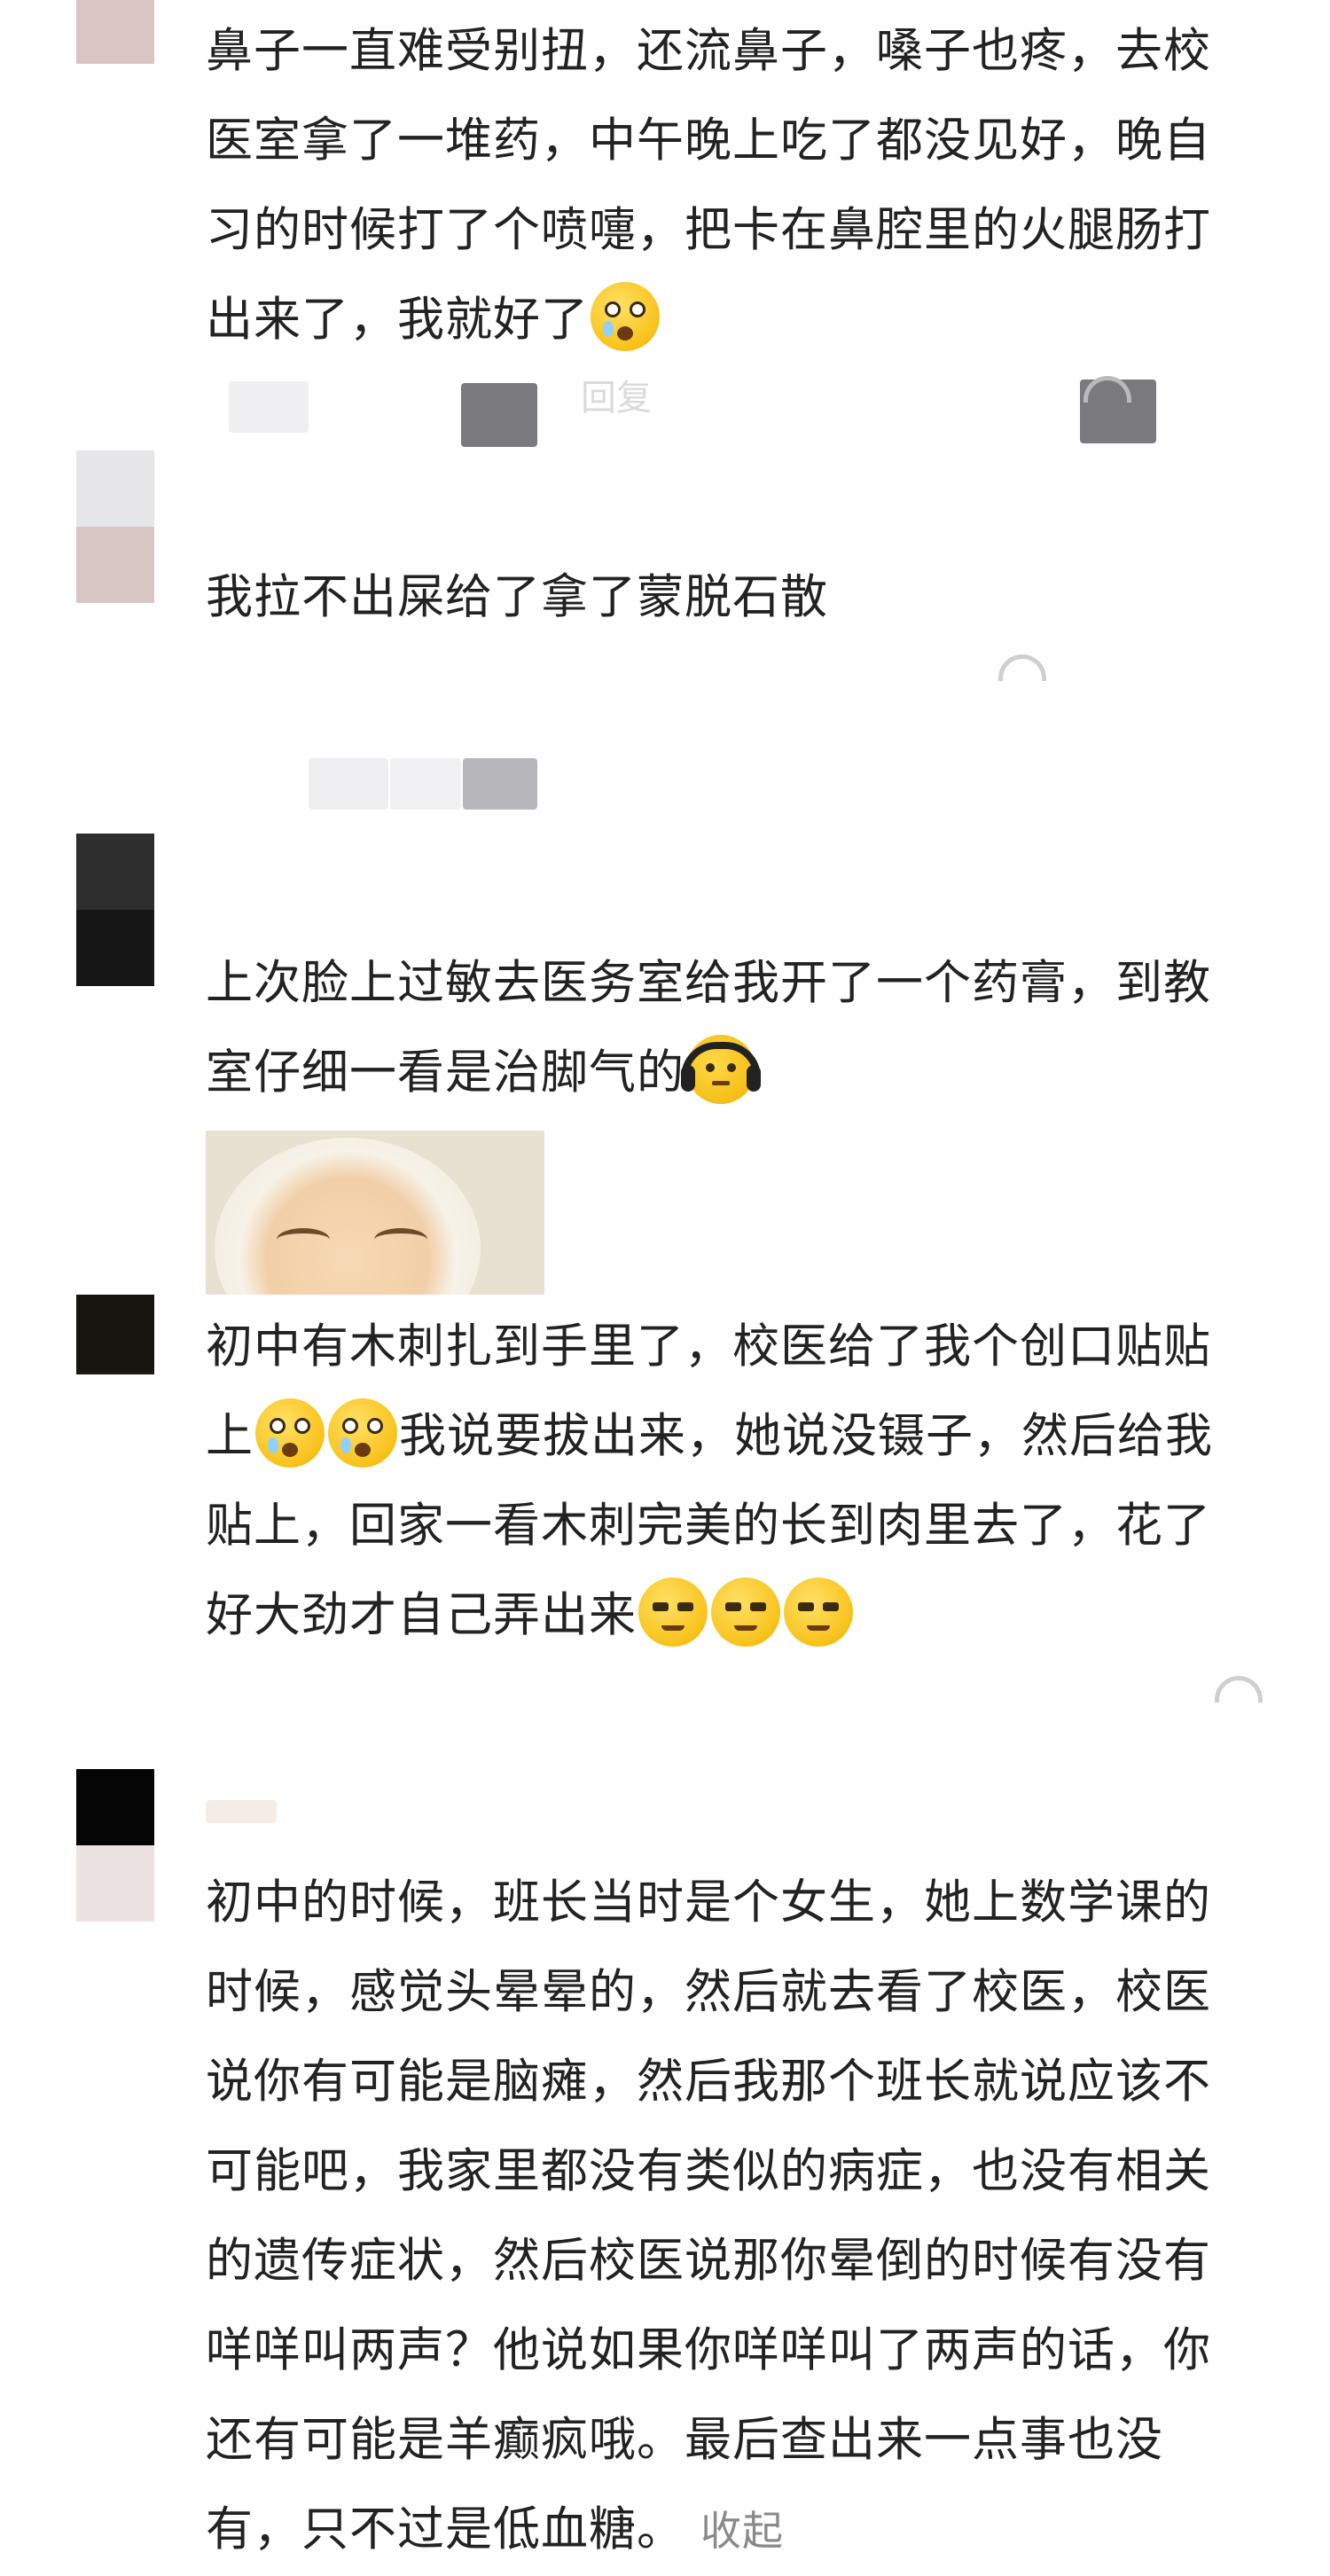  Describe the element at coordinates (721, 1069) in the screenshot. I see `headphones-face-icon` at that location.